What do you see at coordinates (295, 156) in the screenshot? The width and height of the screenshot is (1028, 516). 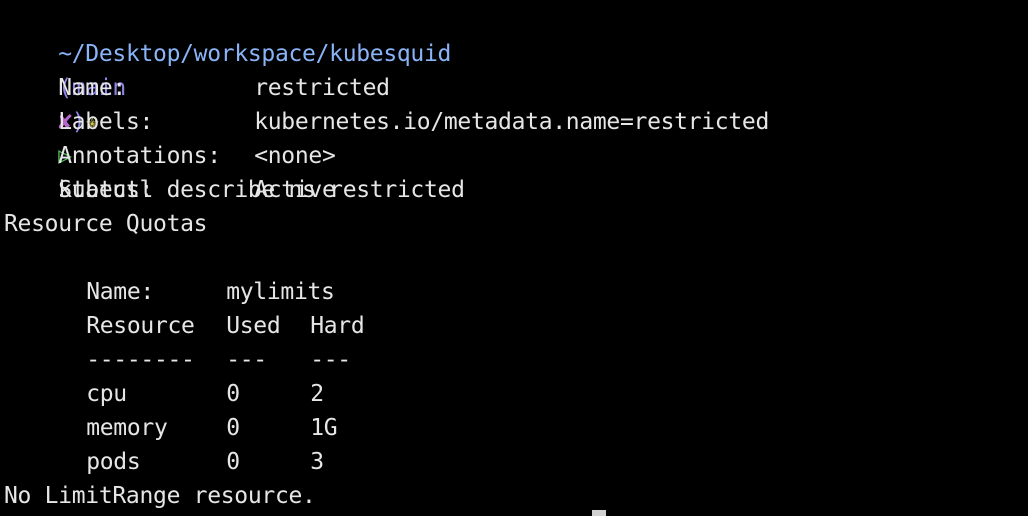 I see `ns-annotations-value: <none>` at bounding box center [295, 156].